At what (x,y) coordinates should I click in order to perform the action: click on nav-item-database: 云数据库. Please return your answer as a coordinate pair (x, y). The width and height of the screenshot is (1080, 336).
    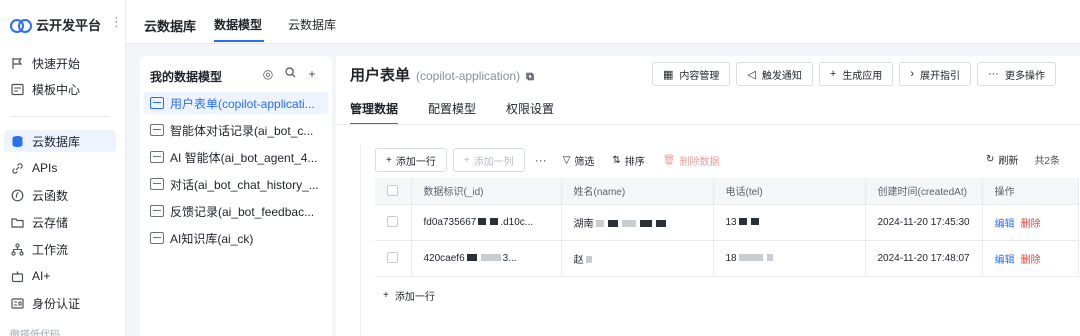
    Looking at the image, I should click on (60, 141).